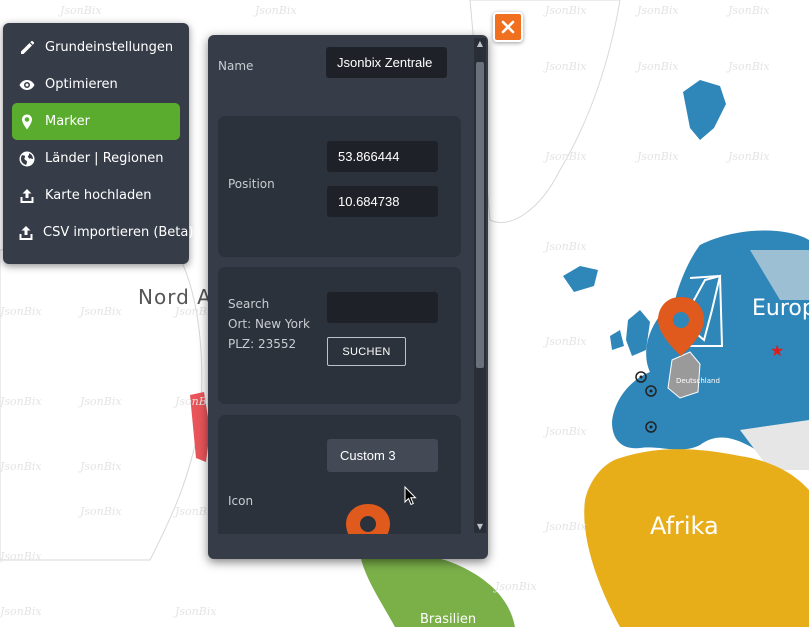 The height and width of the screenshot is (627, 809). I want to click on search-button: SUCHEN, so click(366, 351).